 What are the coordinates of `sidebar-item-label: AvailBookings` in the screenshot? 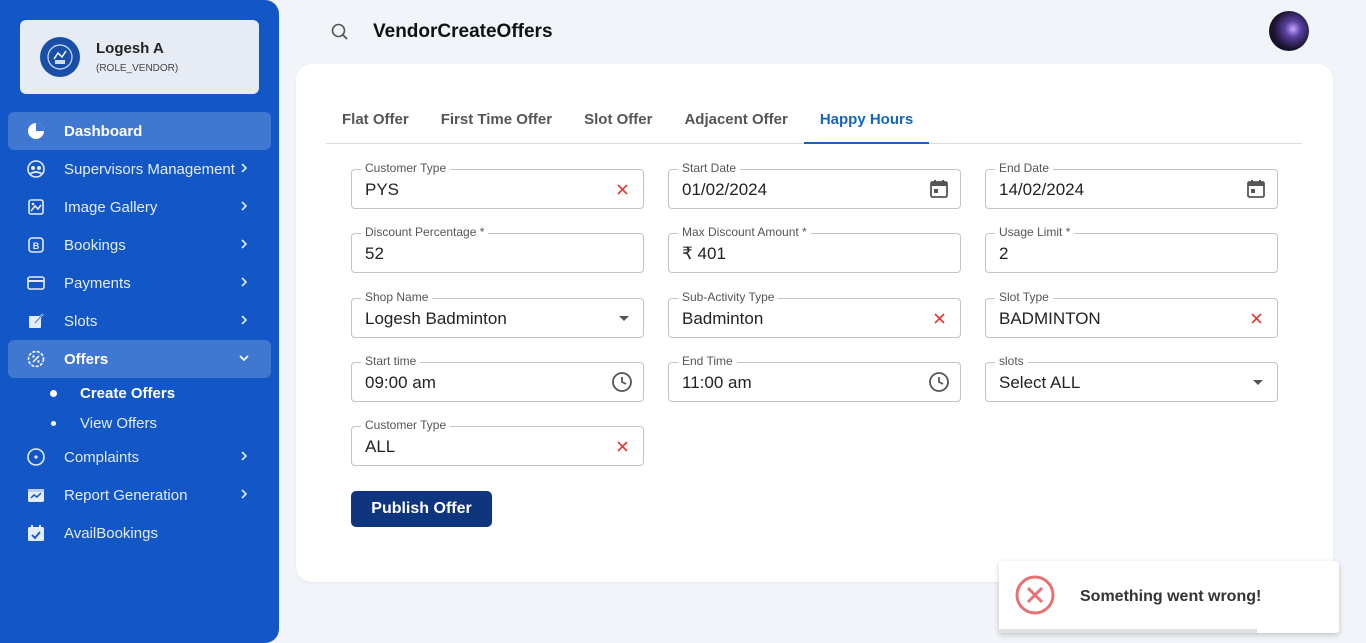 It's located at (111, 533).